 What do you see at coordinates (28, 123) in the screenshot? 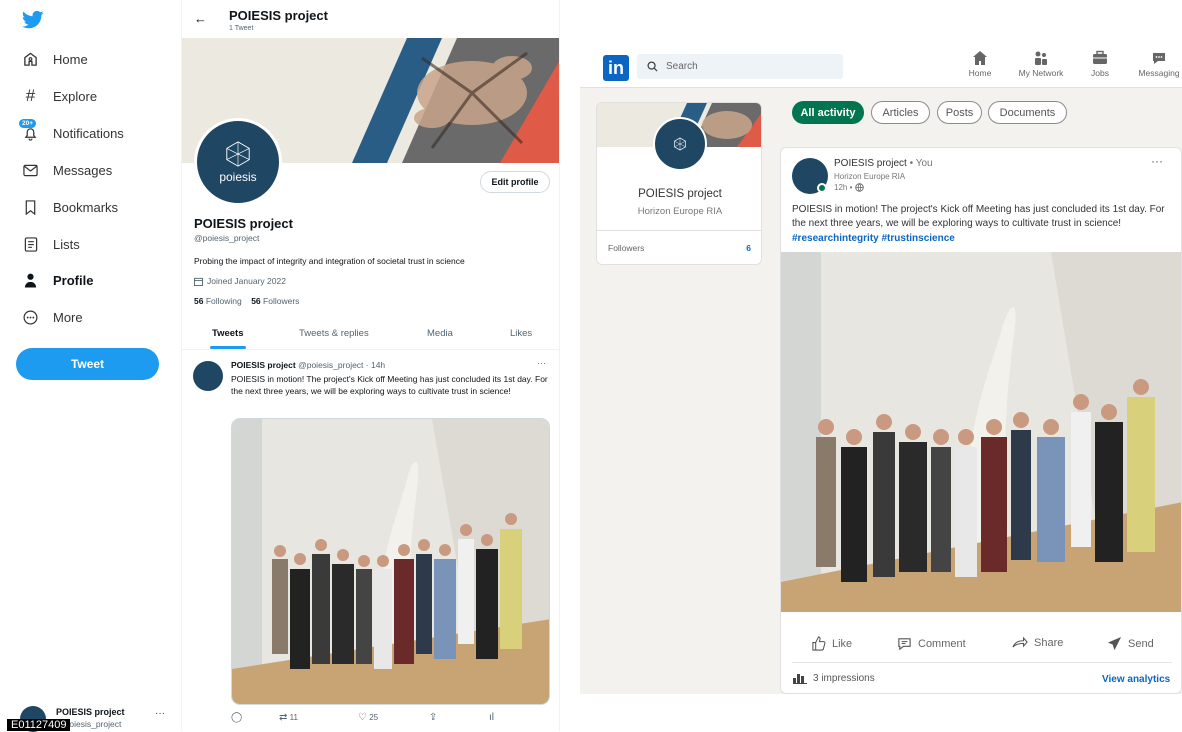
I see `notification-badge: 20+` at bounding box center [28, 123].